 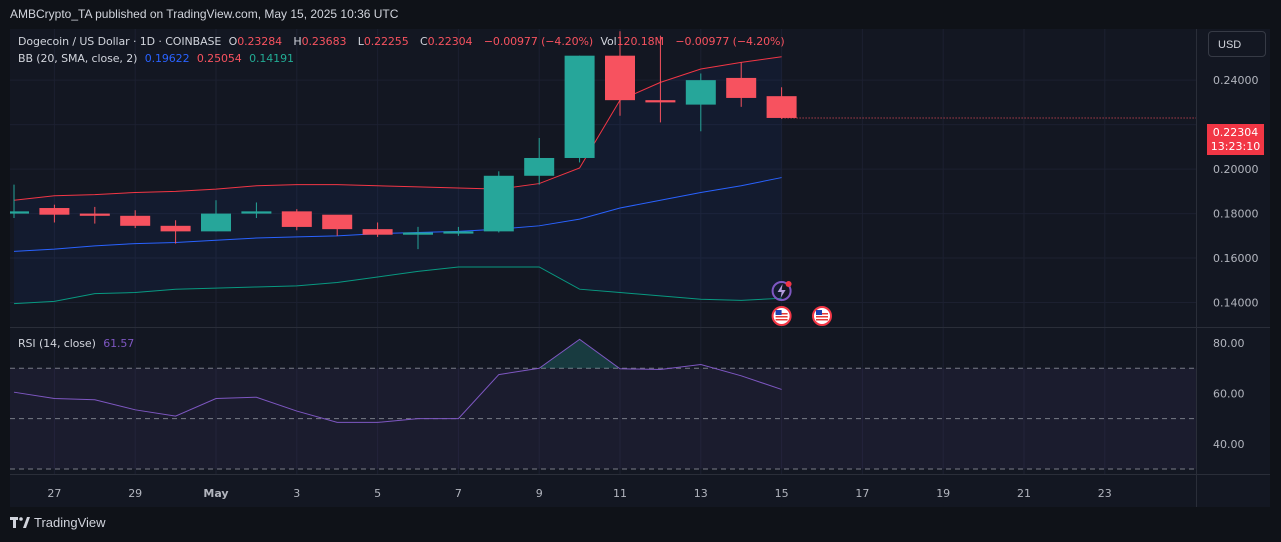 What do you see at coordinates (943, 493) in the screenshot?
I see `time-axis-label: 19` at bounding box center [943, 493].